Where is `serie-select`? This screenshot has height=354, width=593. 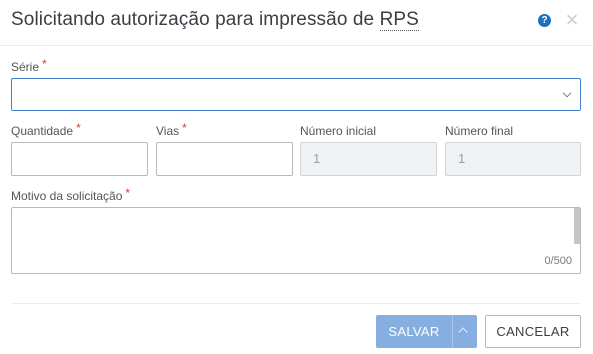 serie-select is located at coordinates (296, 94).